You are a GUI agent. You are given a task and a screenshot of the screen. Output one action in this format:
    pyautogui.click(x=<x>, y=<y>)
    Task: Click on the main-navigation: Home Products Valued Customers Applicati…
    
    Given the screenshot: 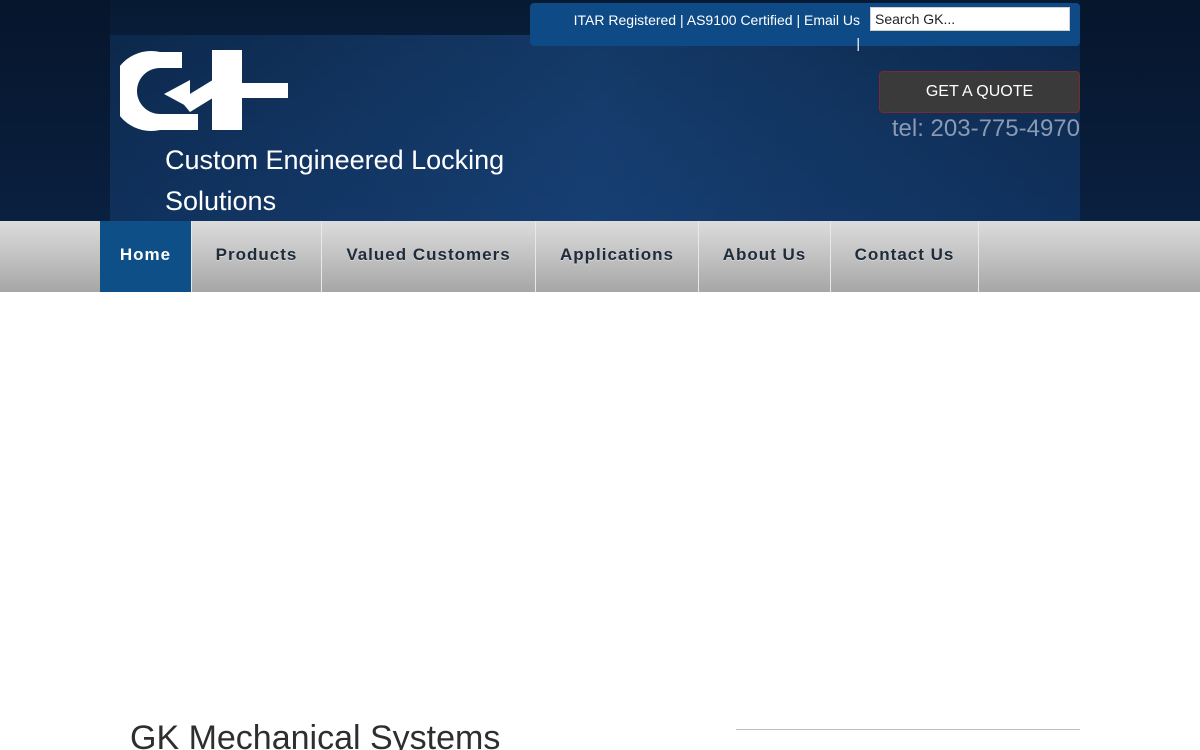 What is the action you would take?
    pyautogui.click(x=600, y=256)
    